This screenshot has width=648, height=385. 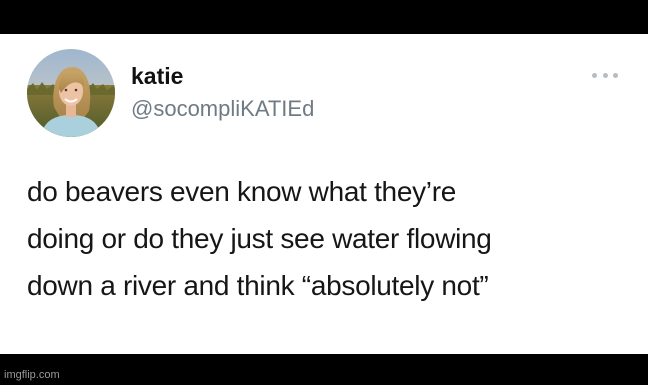 What do you see at coordinates (242, 191) in the screenshot?
I see `tweet-text-line: do beavers even know what they’re` at bounding box center [242, 191].